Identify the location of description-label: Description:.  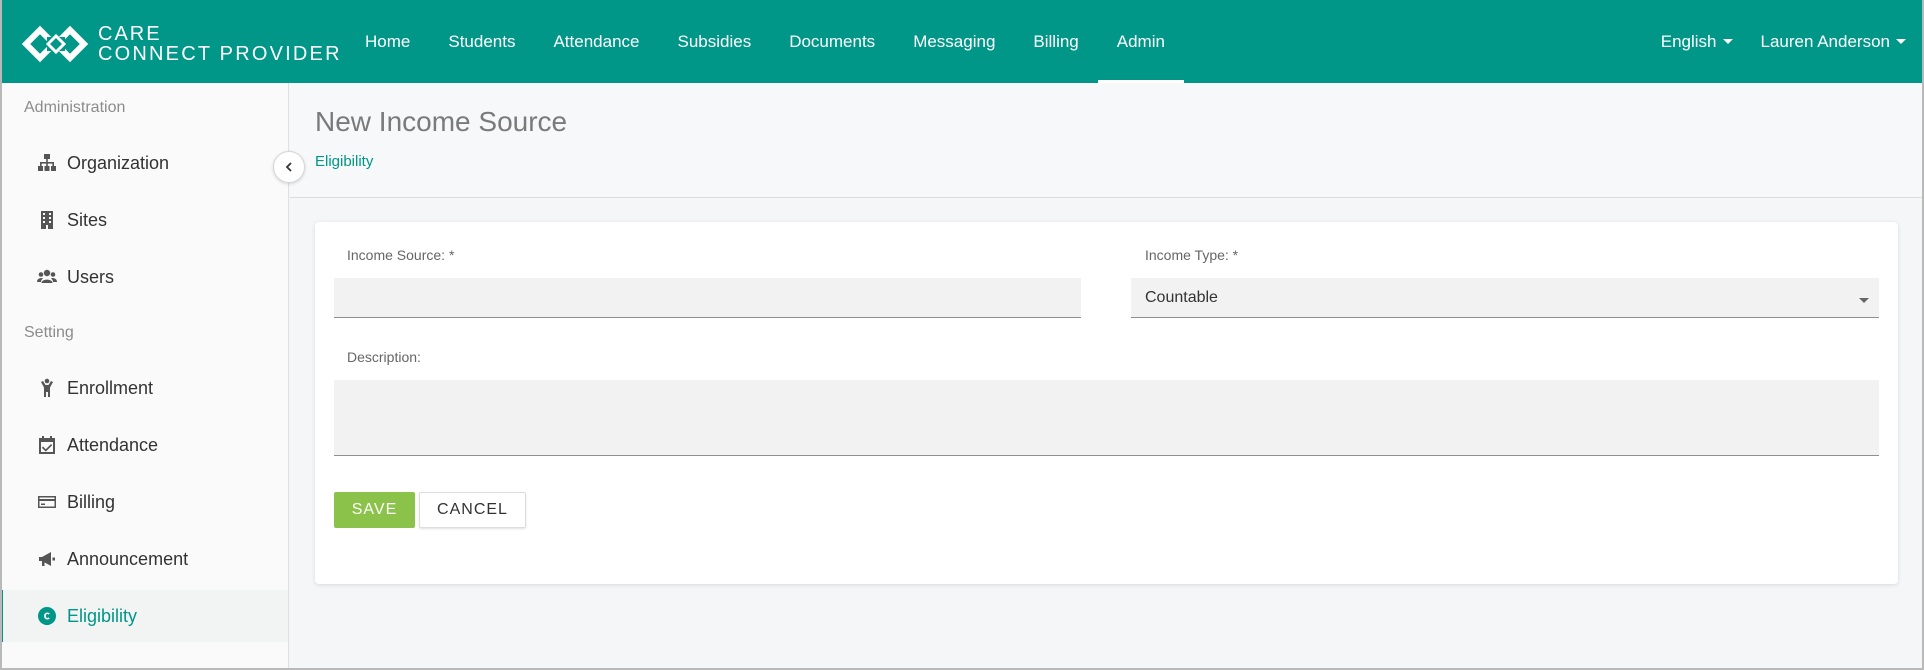
(384, 357).